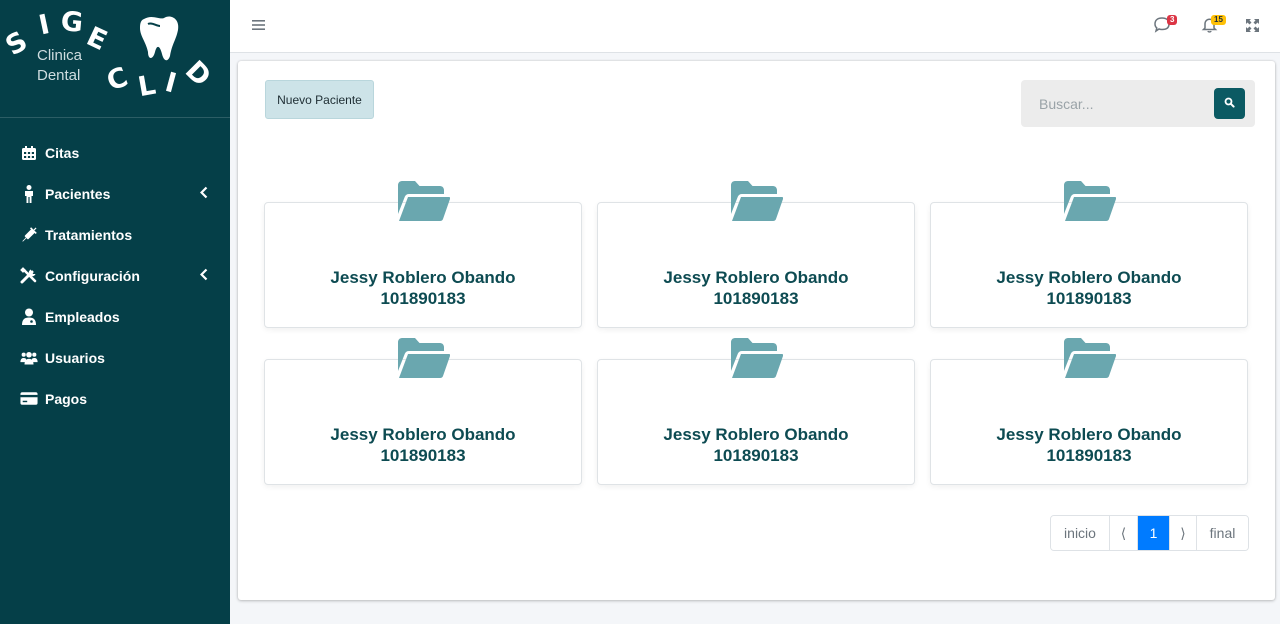 The image size is (1280, 624). What do you see at coordinates (82, 316) in the screenshot?
I see `sidebar-item-label: Empleados` at bounding box center [82, 316].